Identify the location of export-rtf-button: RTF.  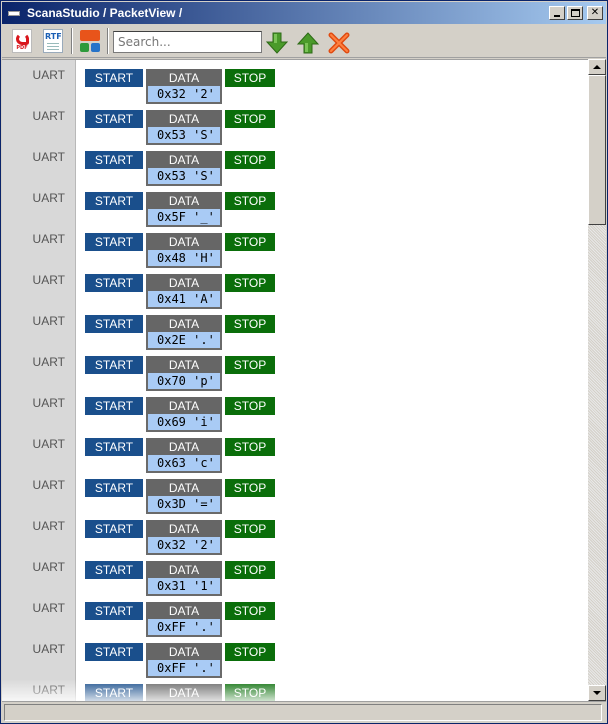
(53, 41).